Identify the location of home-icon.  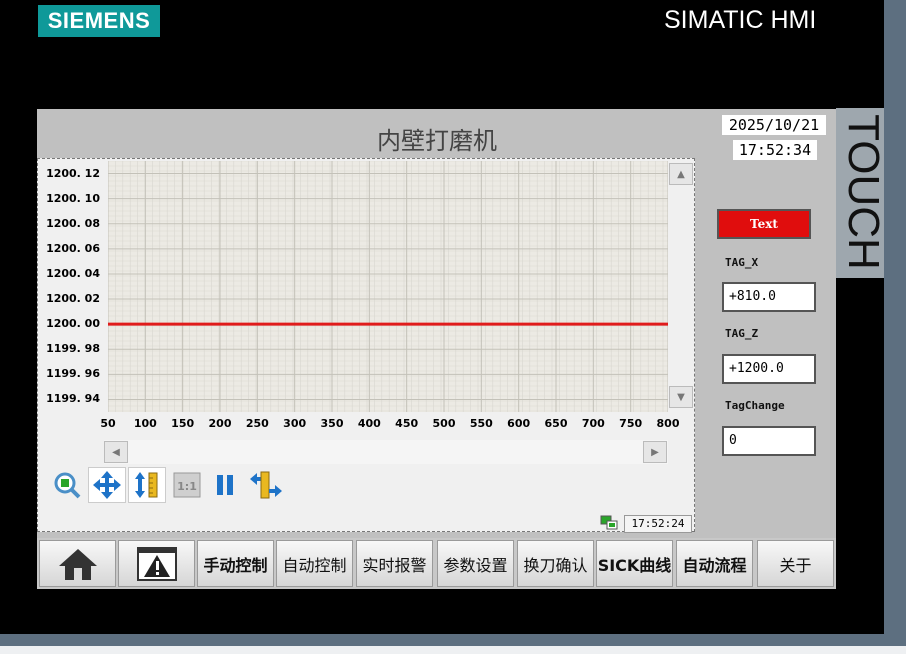
(77, 564).